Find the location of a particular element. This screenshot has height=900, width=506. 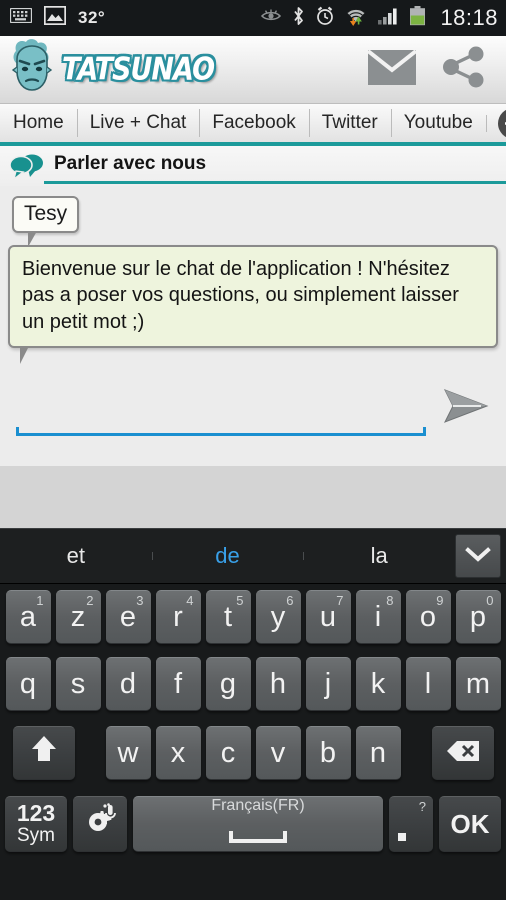

key-w: w is located at coordinates (128, 753).